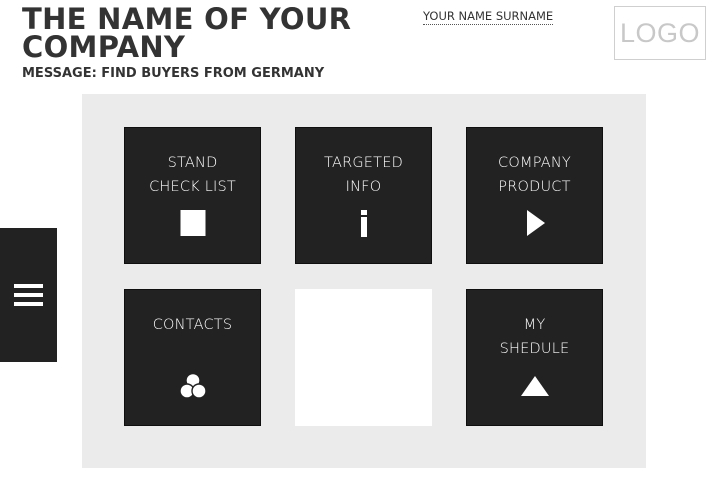  Describe the element at coordinates (364, 223) in the screenshot. I see `info-icon` at that location.